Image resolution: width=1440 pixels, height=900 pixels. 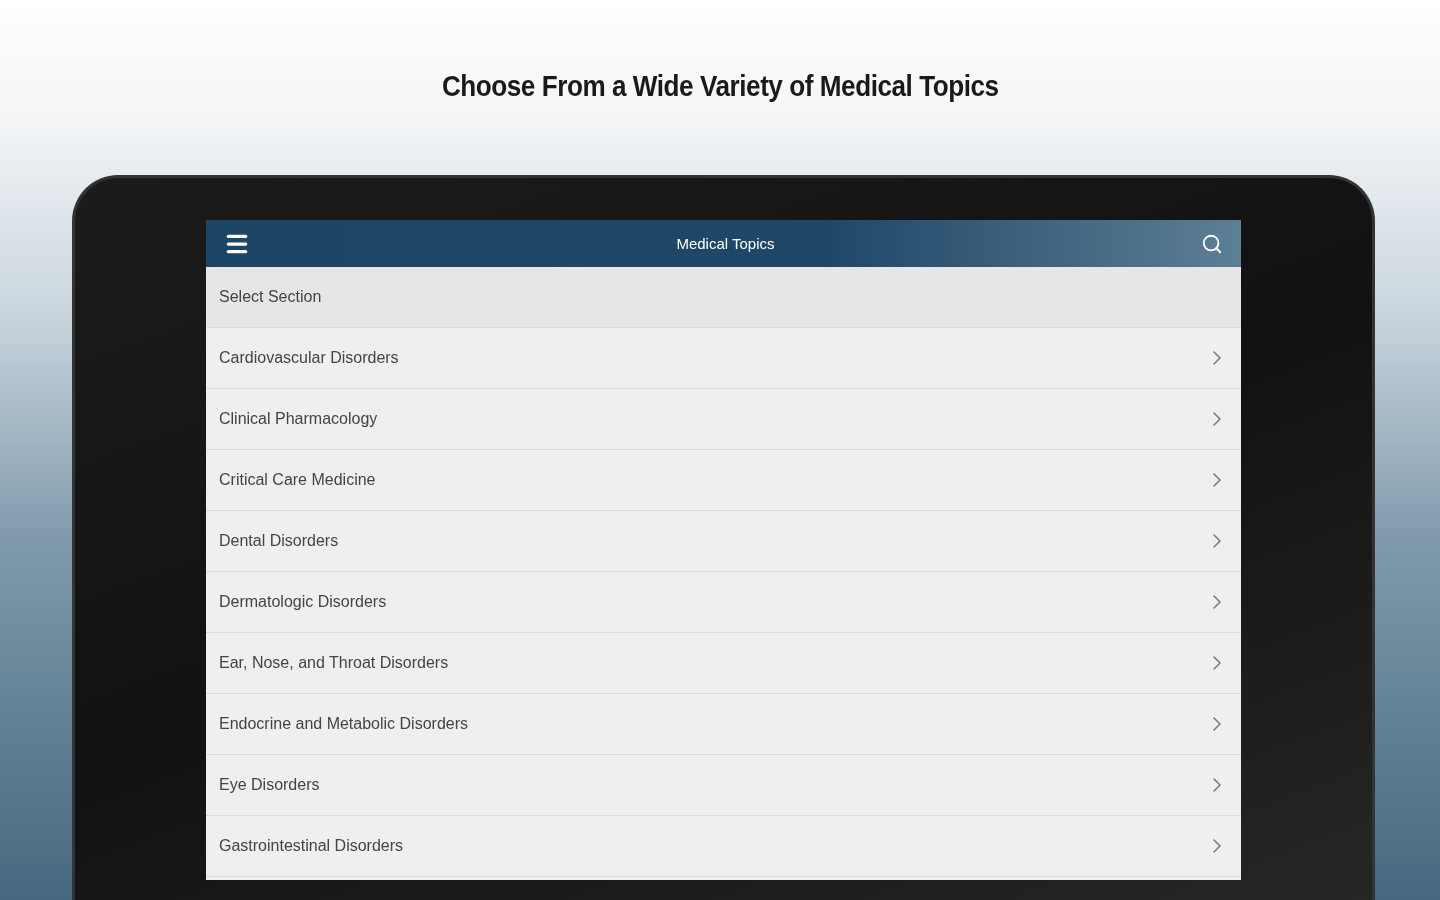 What do you see at coordinates (298, 419) in the screenshot?
I see `topic-label: Clinical Pharmacology` at bounding box center [298, 419].